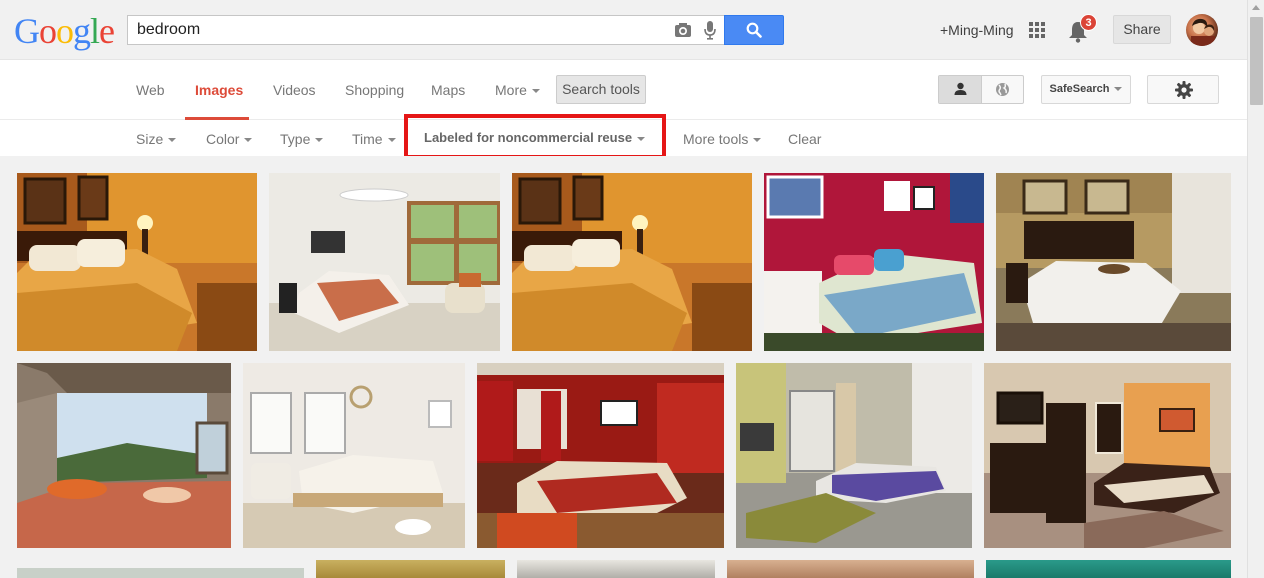 The image size is (1264, 578). What do you see at coordinates (367, 139) in the screenshot?
I see `time-filter-label: Time` at bounding box center [367, 139].